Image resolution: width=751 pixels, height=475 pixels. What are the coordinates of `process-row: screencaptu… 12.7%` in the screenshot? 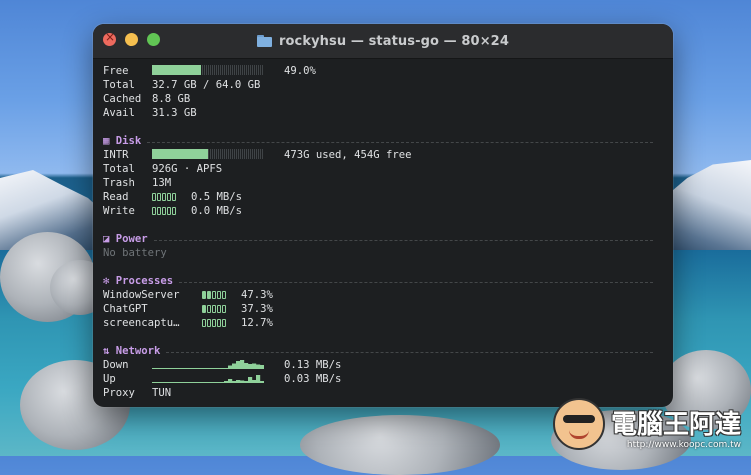 It's located at (378, 323).